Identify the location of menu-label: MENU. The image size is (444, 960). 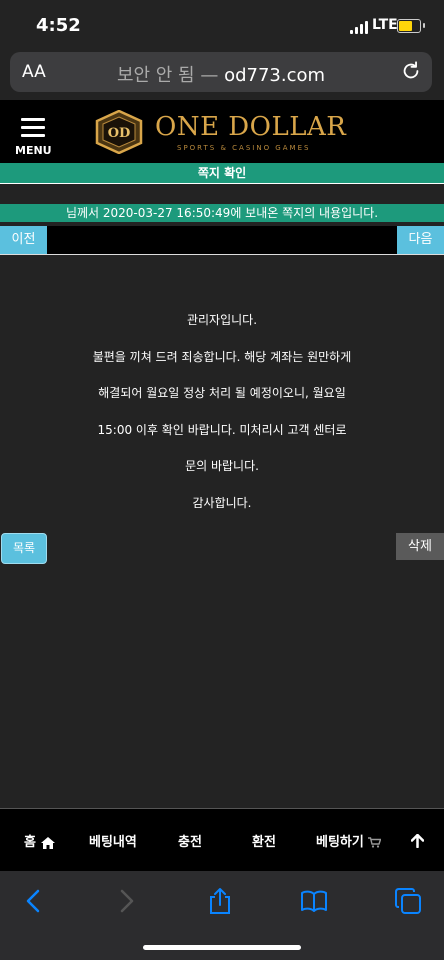
(33, 150).